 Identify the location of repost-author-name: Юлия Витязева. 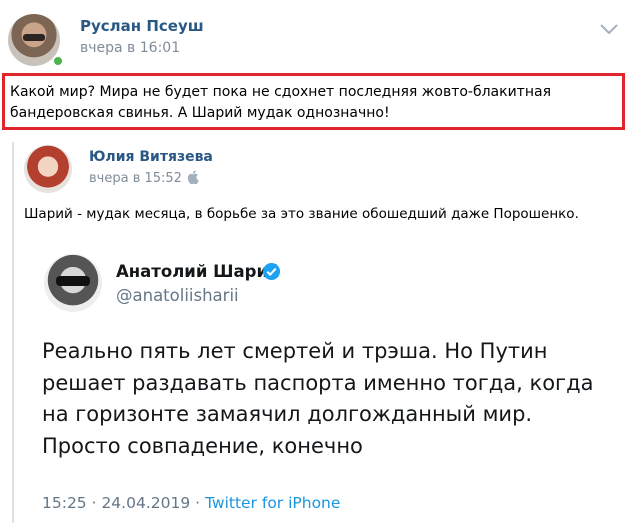
(151, 157).